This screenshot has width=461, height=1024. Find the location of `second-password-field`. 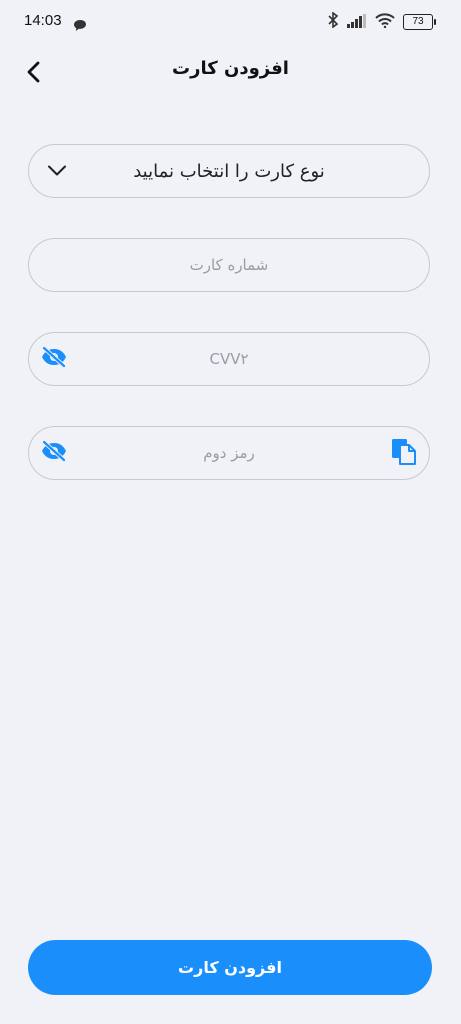

second-password-field is located at coordinates (229, 453).